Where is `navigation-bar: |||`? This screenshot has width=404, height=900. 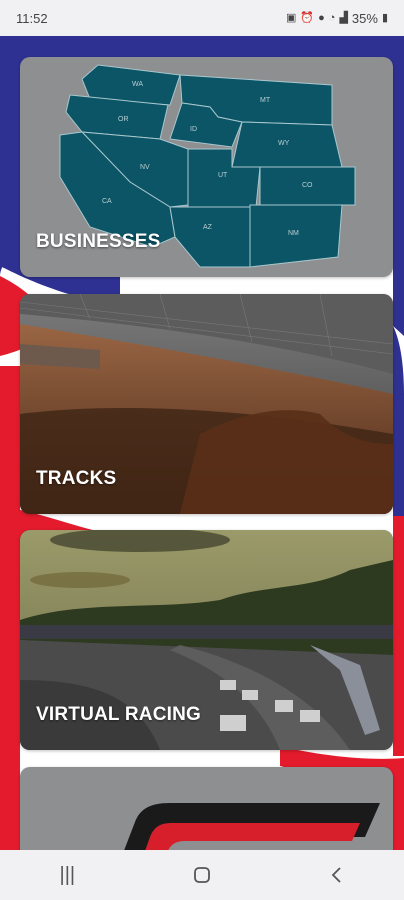
navigation-bar: ||| is located at coordinates (202, 875).